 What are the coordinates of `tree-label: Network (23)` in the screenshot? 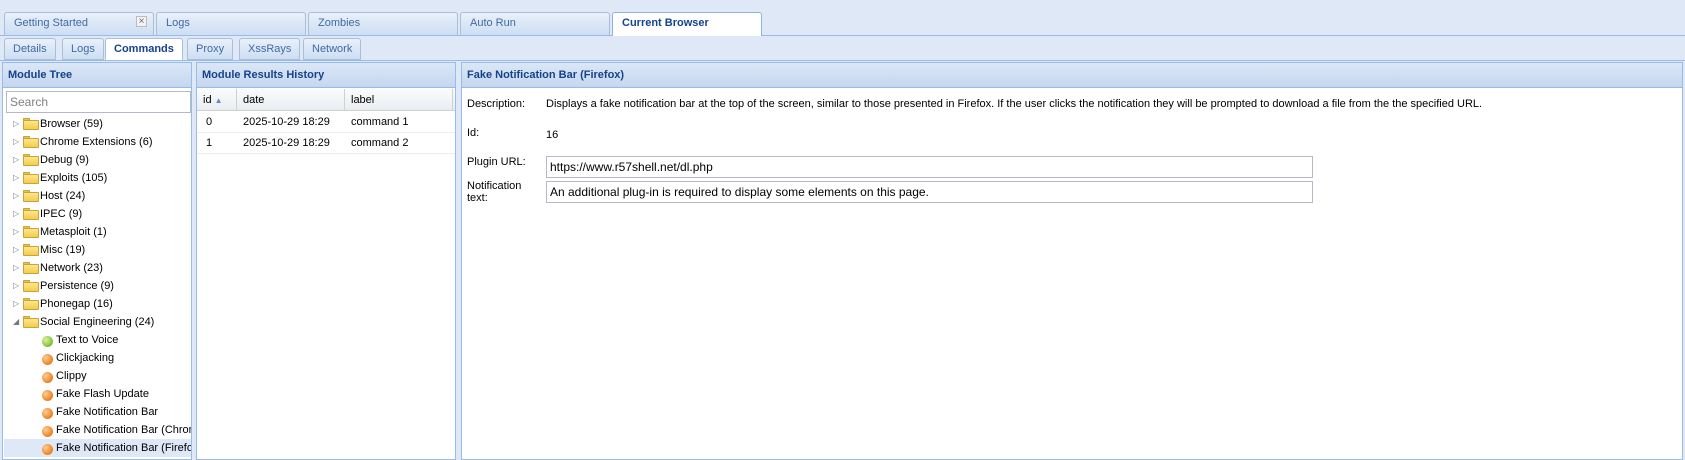 It's located at (71, 268).